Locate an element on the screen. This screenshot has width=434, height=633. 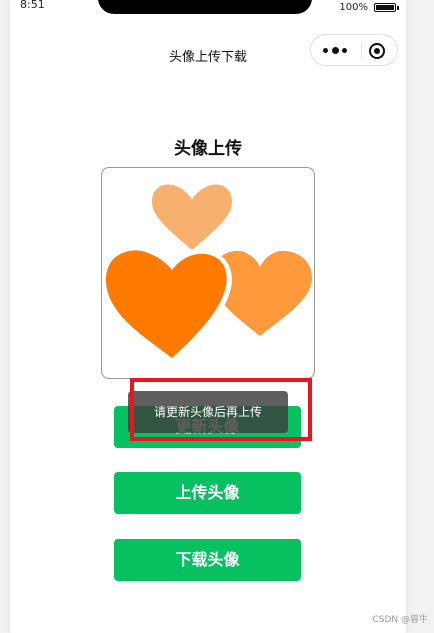
battery-icon is located at coordinates (386, 7).